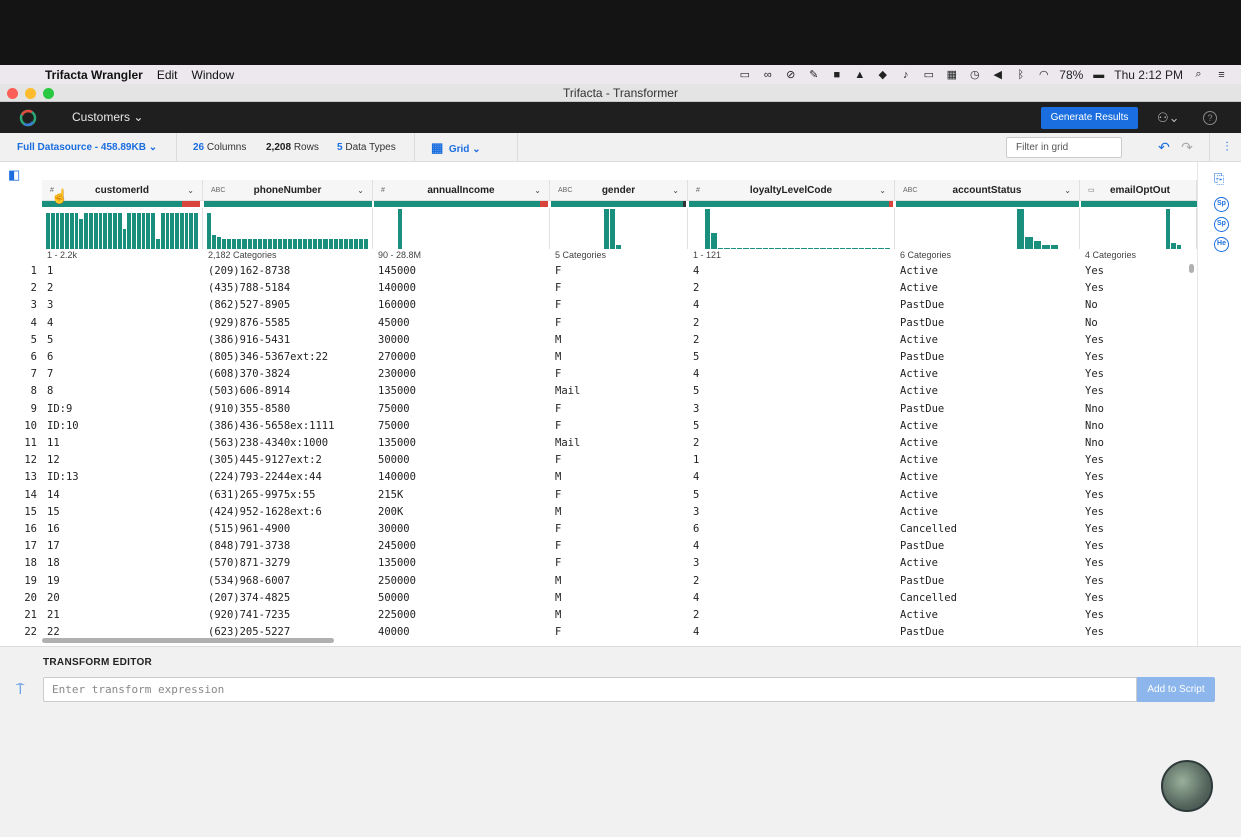 The image size is (1241, 837). I want to click on table-cell: 135000, so click(461, 443).